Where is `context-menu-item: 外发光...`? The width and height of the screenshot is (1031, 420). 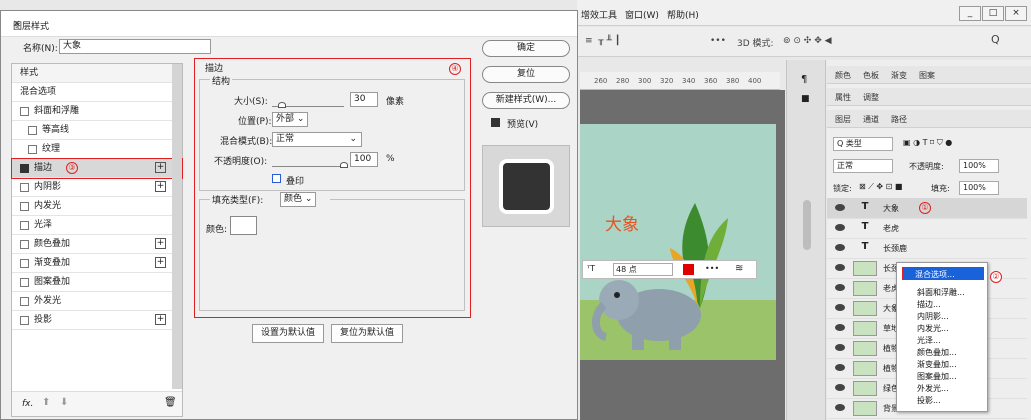
context-menu-item: 外发光... is located at coordinates (933, 388).